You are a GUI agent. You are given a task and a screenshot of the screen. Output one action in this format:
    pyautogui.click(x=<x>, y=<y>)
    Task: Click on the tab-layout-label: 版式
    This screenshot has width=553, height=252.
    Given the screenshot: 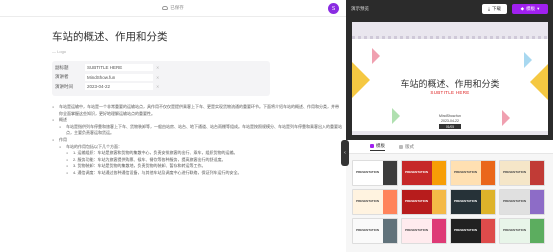 What is the action you would take?
    pyautogui.click(x=409, y=146)
    